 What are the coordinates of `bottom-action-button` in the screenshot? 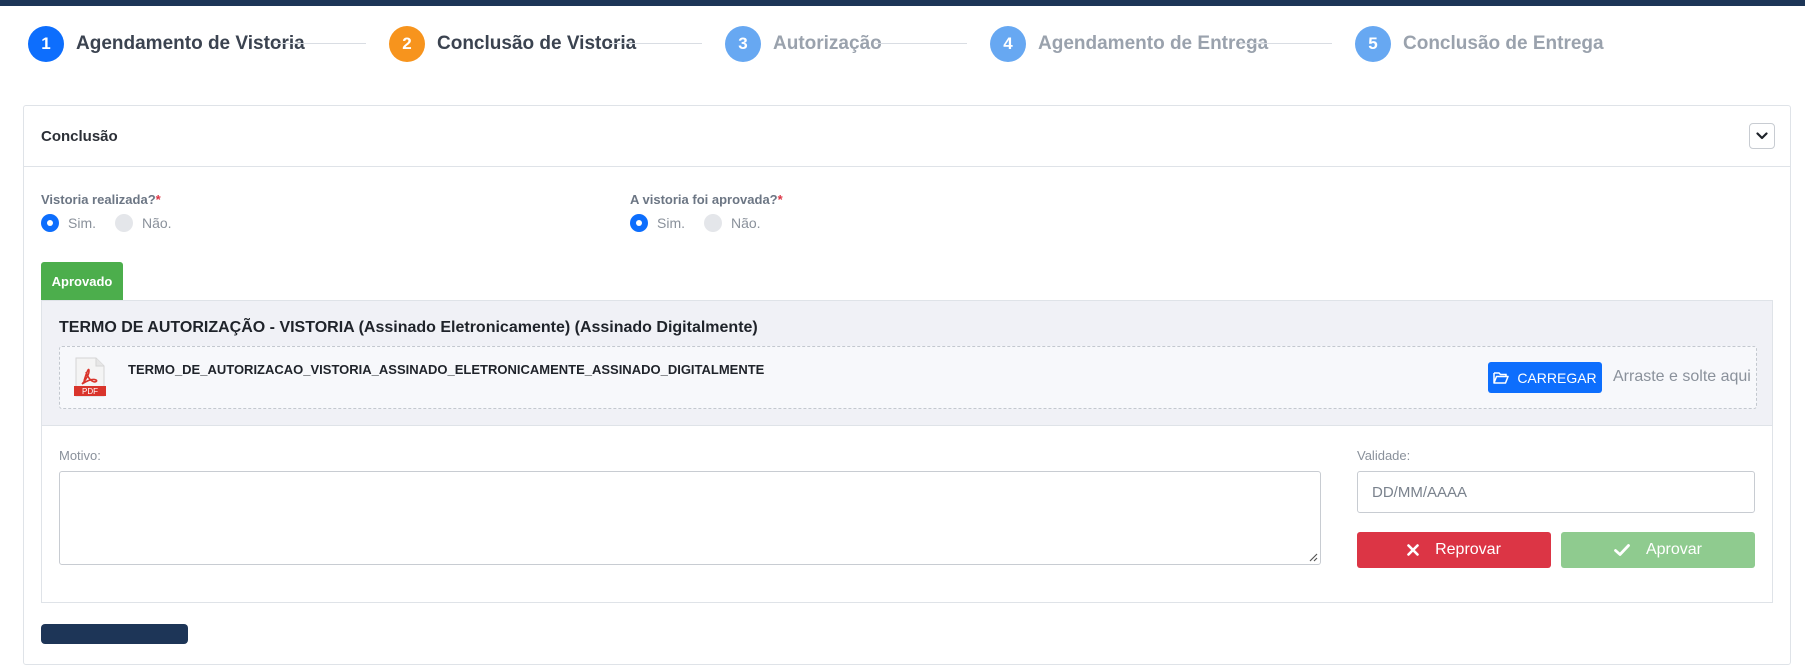 It's located at (114, 634).